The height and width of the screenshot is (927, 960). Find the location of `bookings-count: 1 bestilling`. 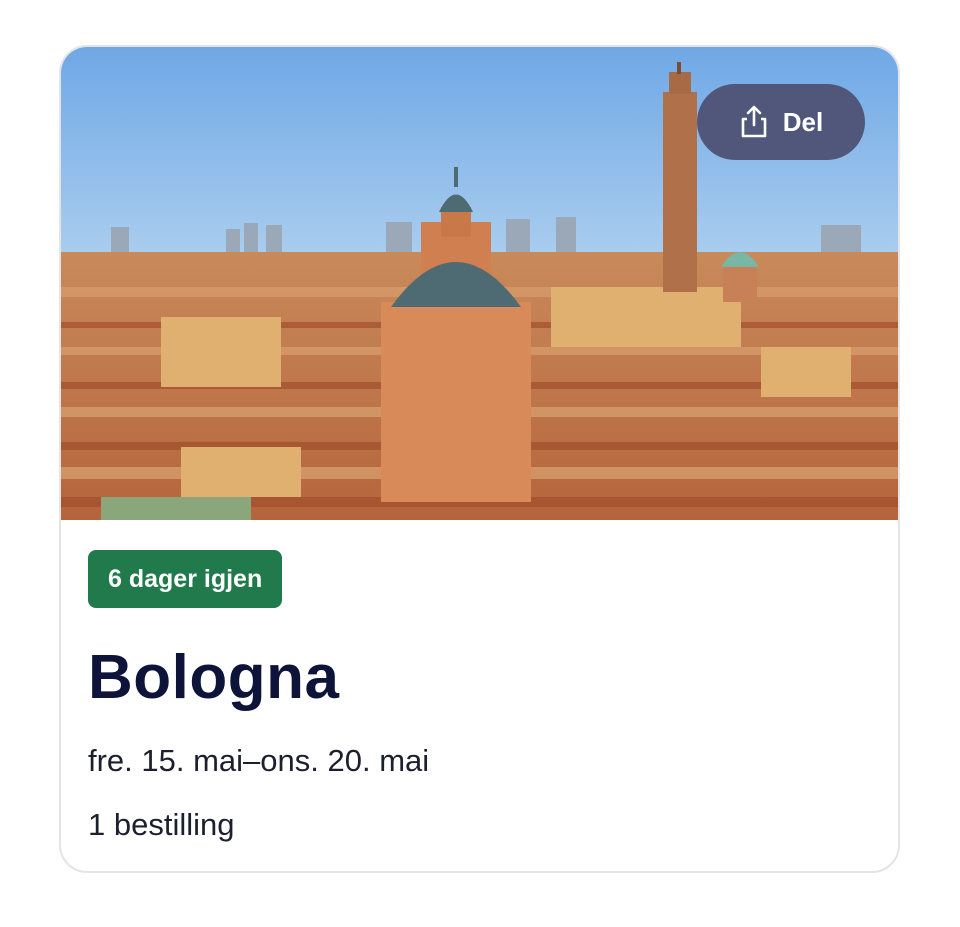

bookings-count: 1 bestilling is located at coordinates (161, 824).